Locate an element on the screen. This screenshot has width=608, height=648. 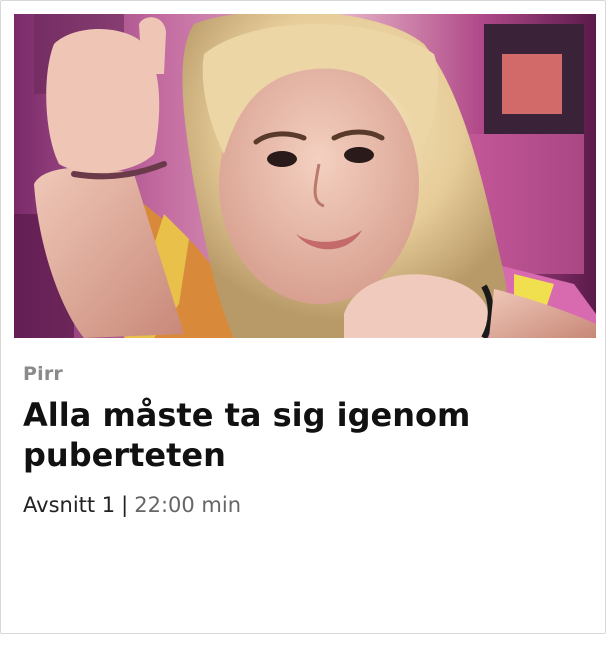
episode-meta: Avsnitt 1 | 22:00 min is located at coordinates (132, 505).